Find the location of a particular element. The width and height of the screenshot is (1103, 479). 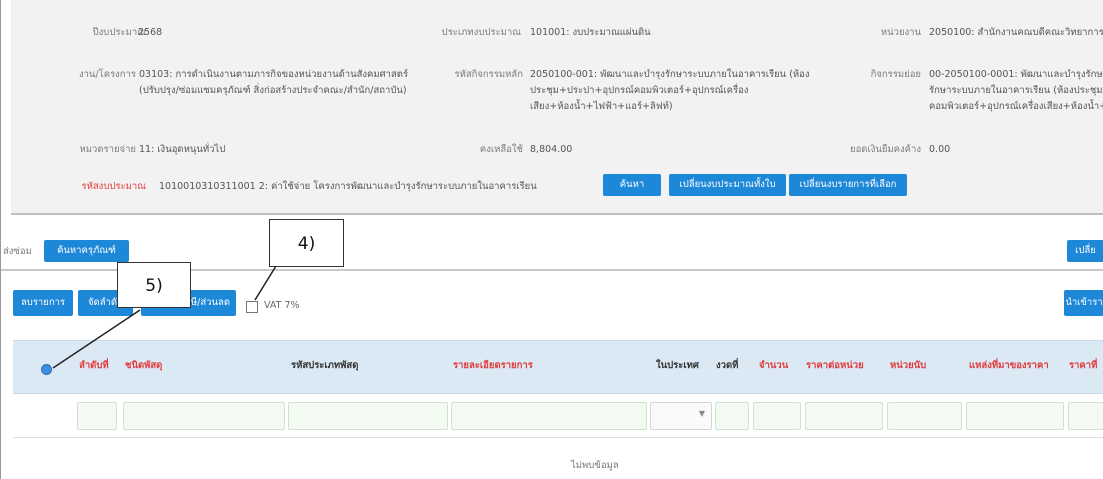

table-input-row: ▼ is located at coordinates (558, 416).